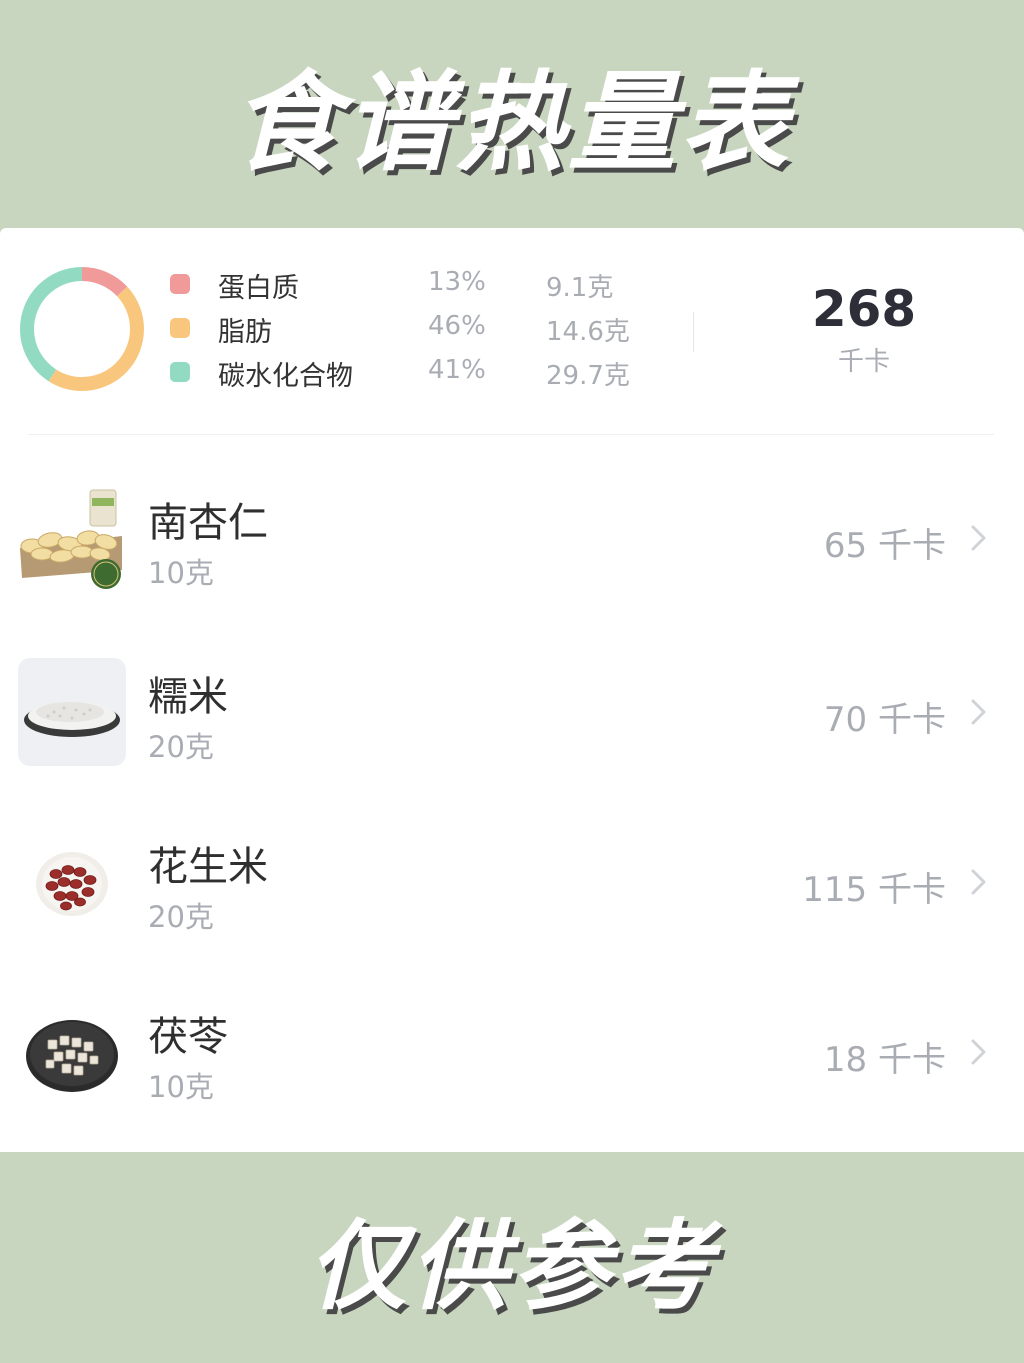  What do you see at coordinates (208, 523) in the screenshot?
I see `food-name: 南杏仁` at bounding box center [208, 523].